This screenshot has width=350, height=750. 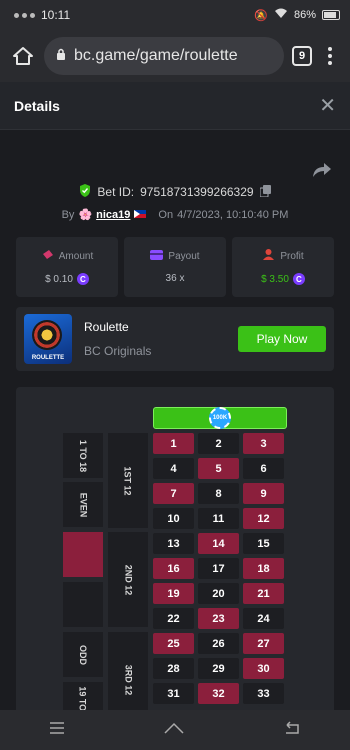 What do you see at coordinates (218, 518) in the screenshot?
I see `number-cell: 11` at bounding box center [218, 518].